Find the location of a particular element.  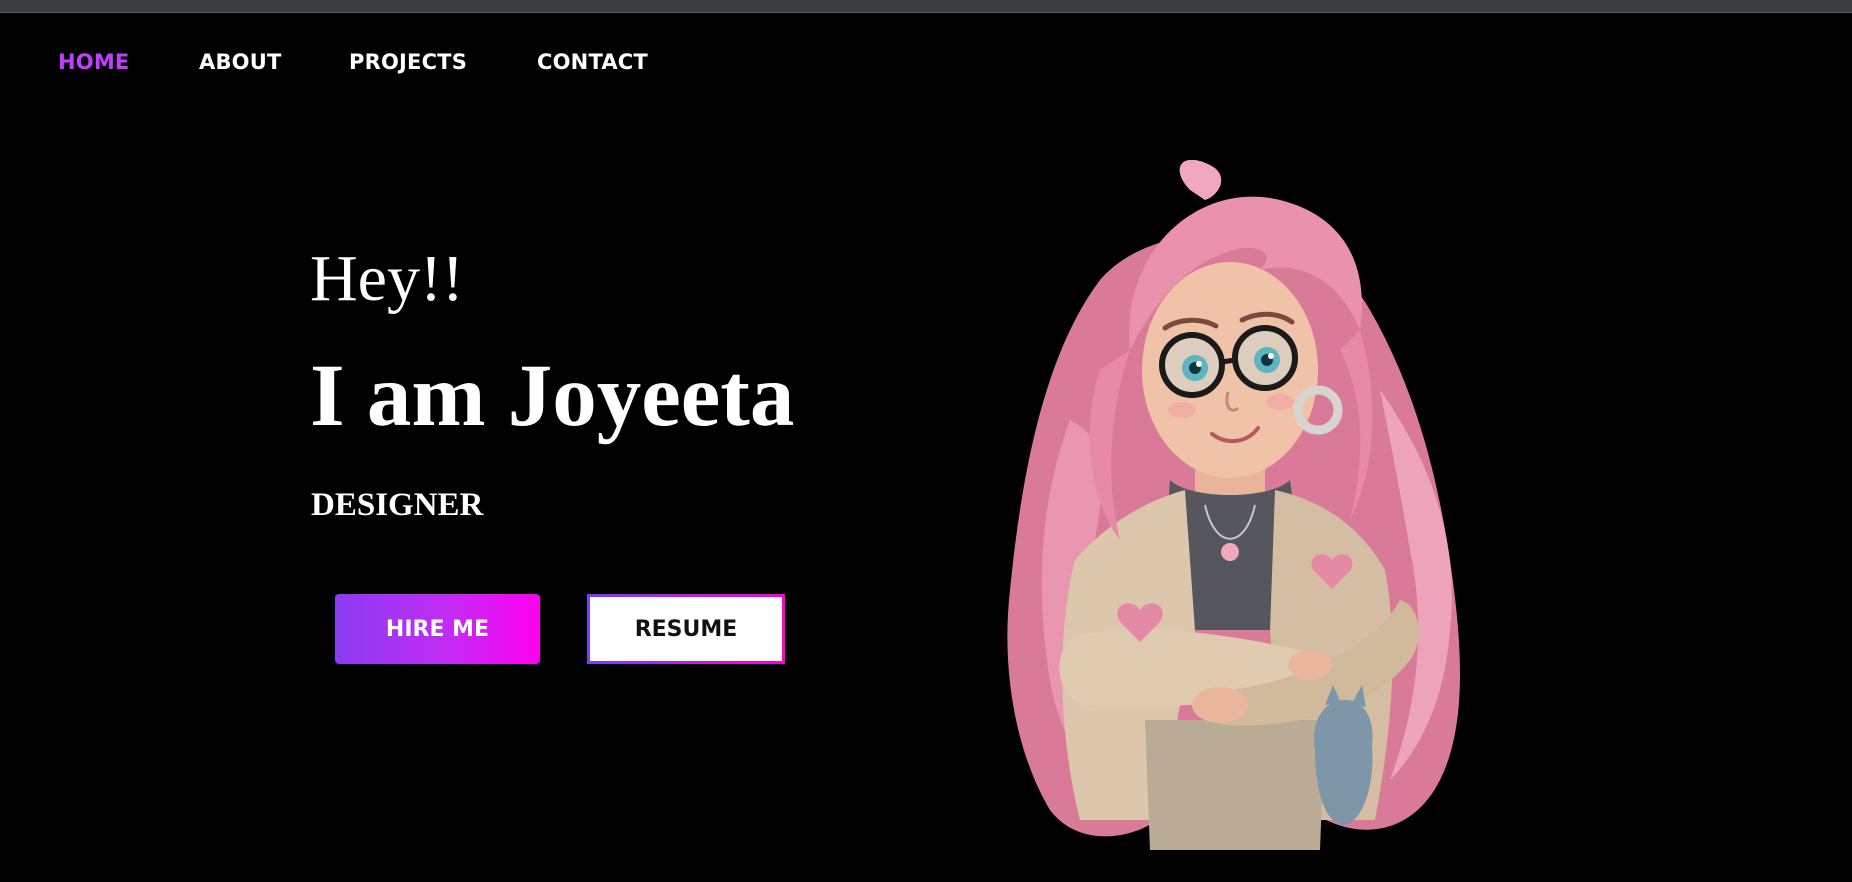

hair-top-curl is located at coordinates (1200, 180).